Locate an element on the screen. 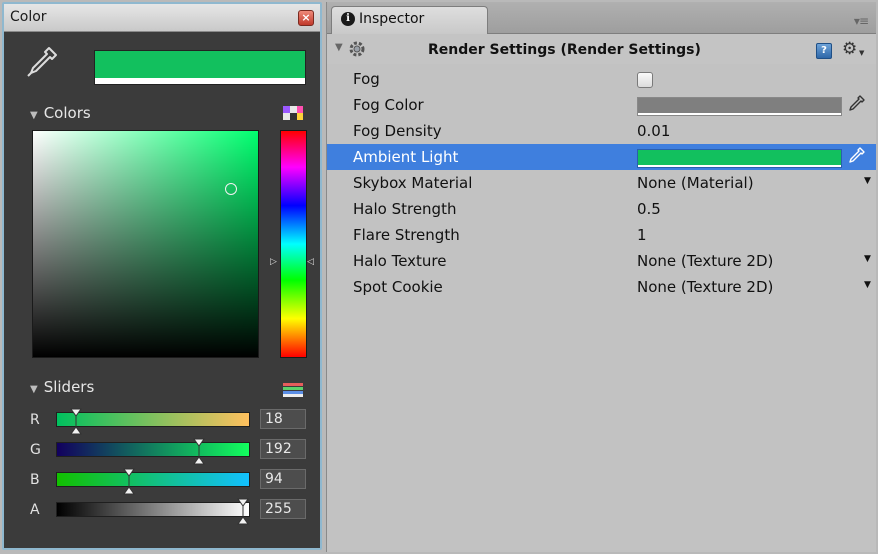  prop-label: Fog is located at coordinates (366, 79).